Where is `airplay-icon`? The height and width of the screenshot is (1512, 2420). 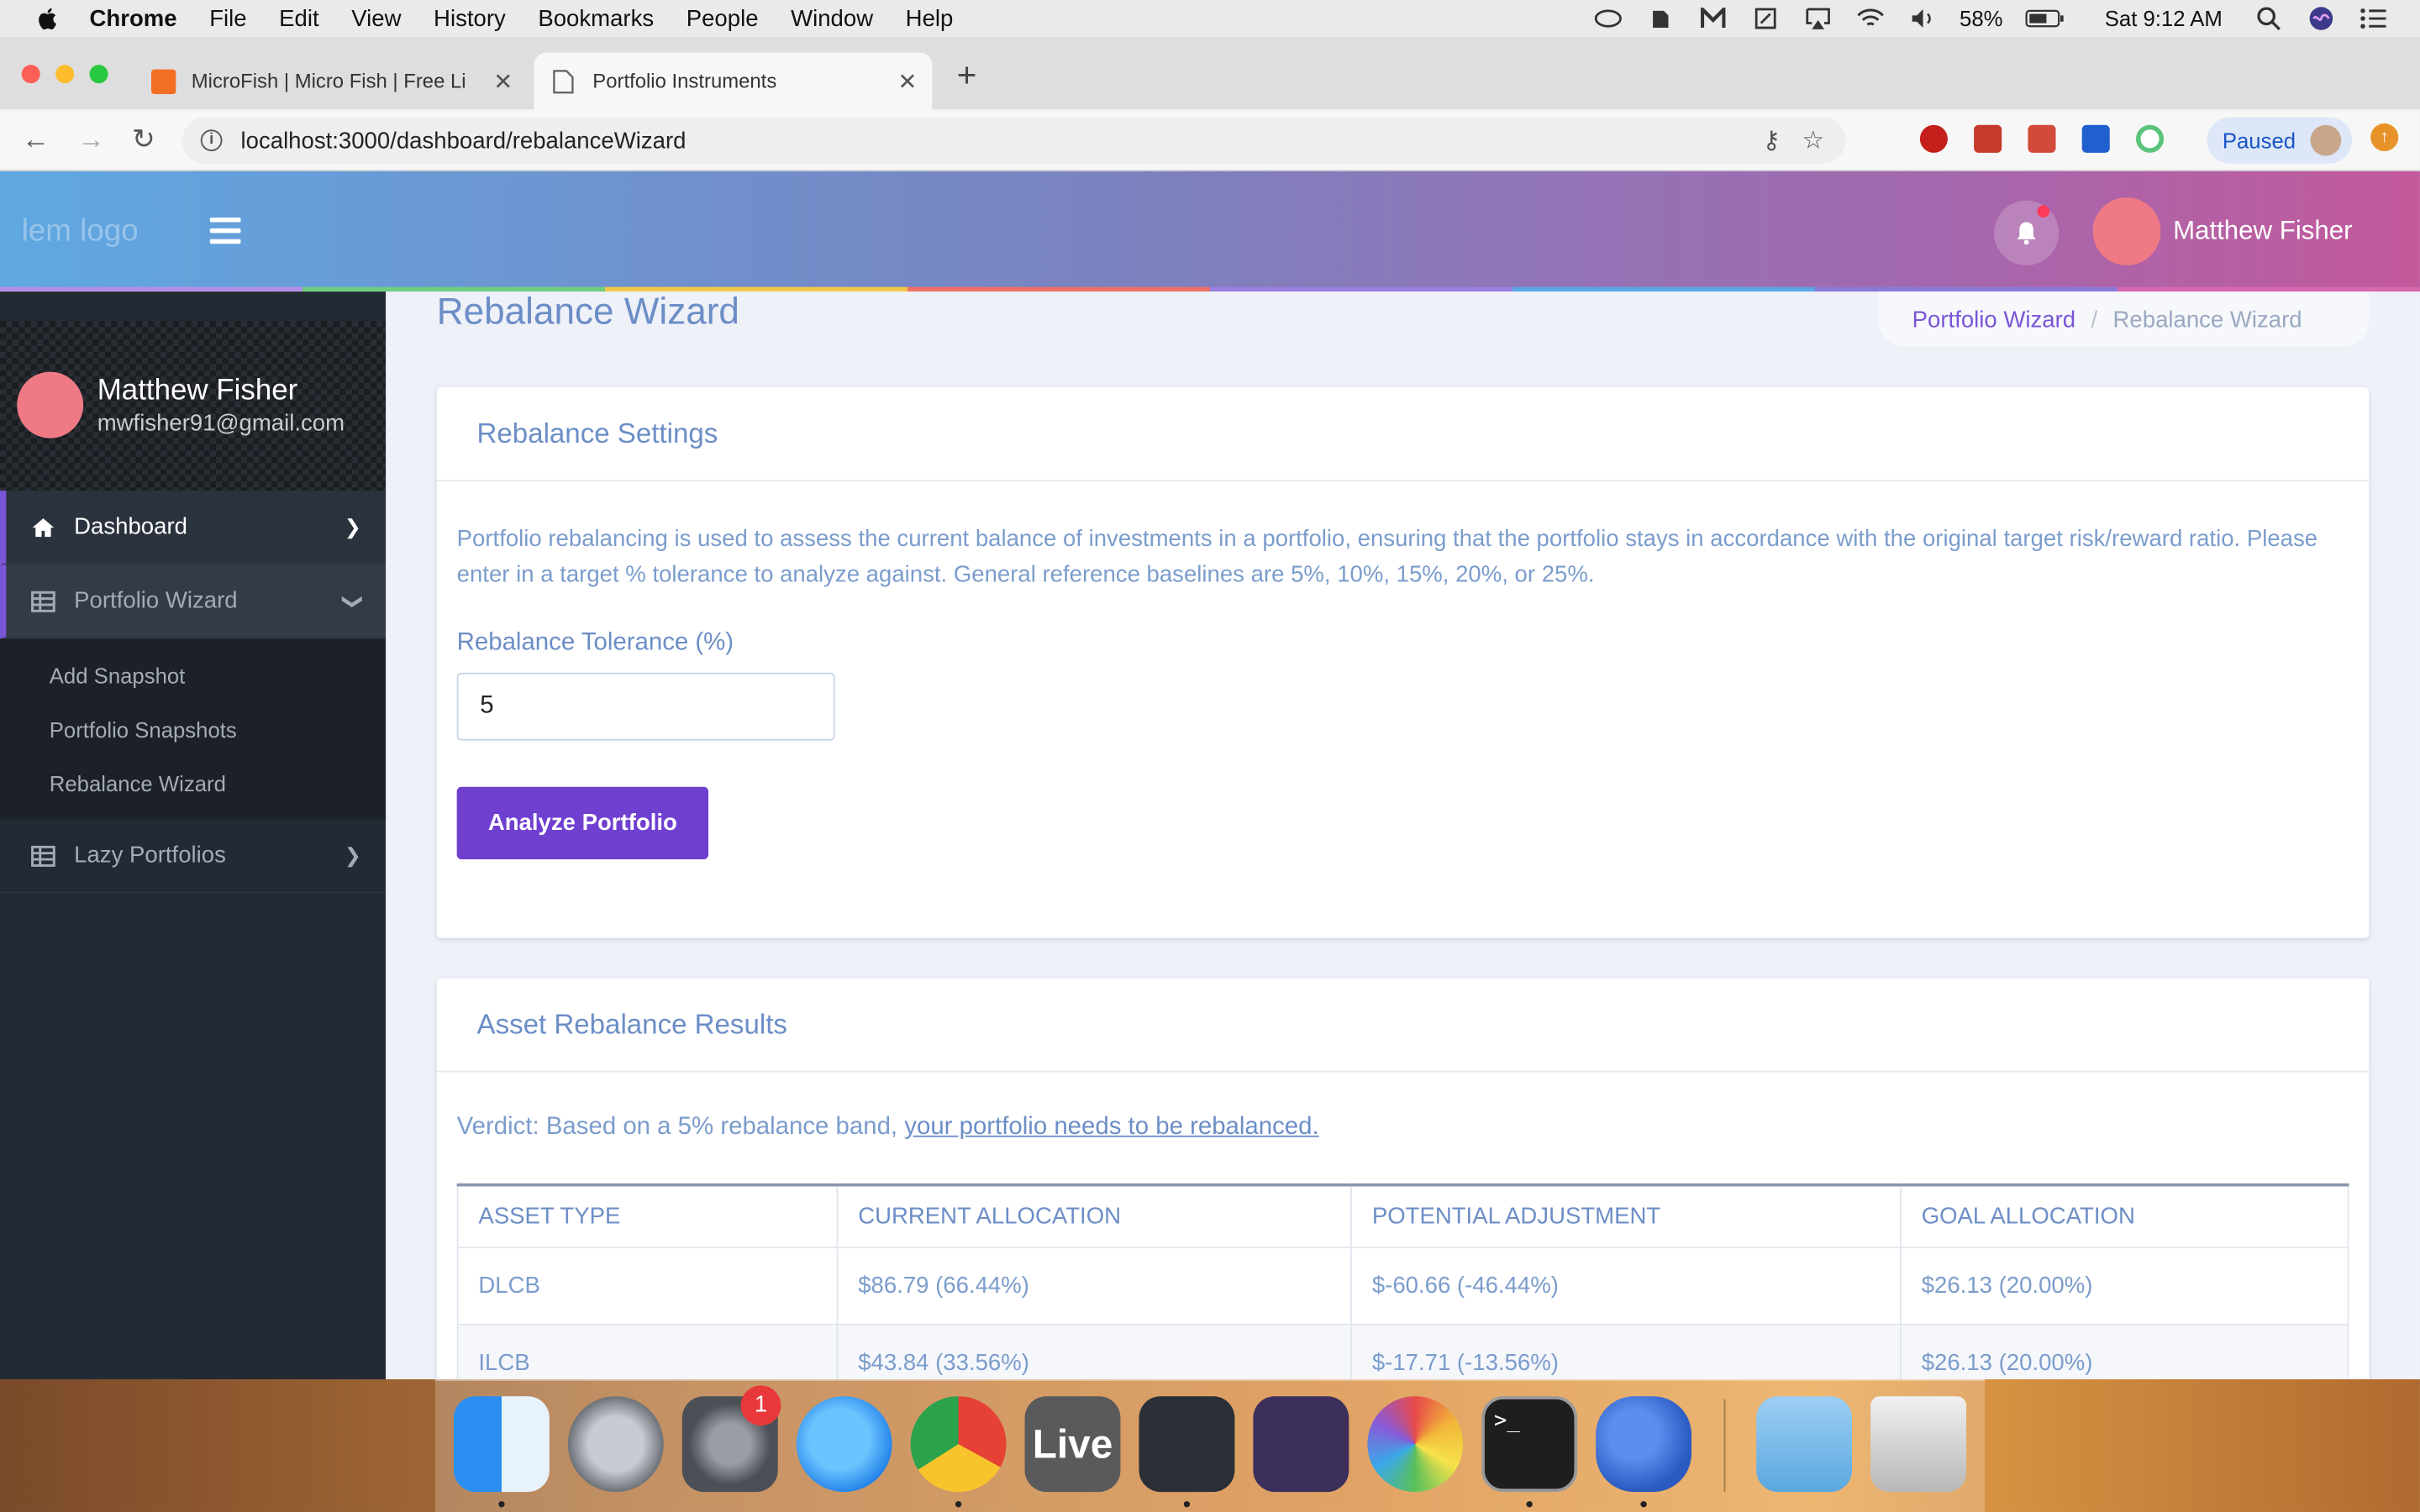
airplay-icon is located at coordinates (1817, 18).